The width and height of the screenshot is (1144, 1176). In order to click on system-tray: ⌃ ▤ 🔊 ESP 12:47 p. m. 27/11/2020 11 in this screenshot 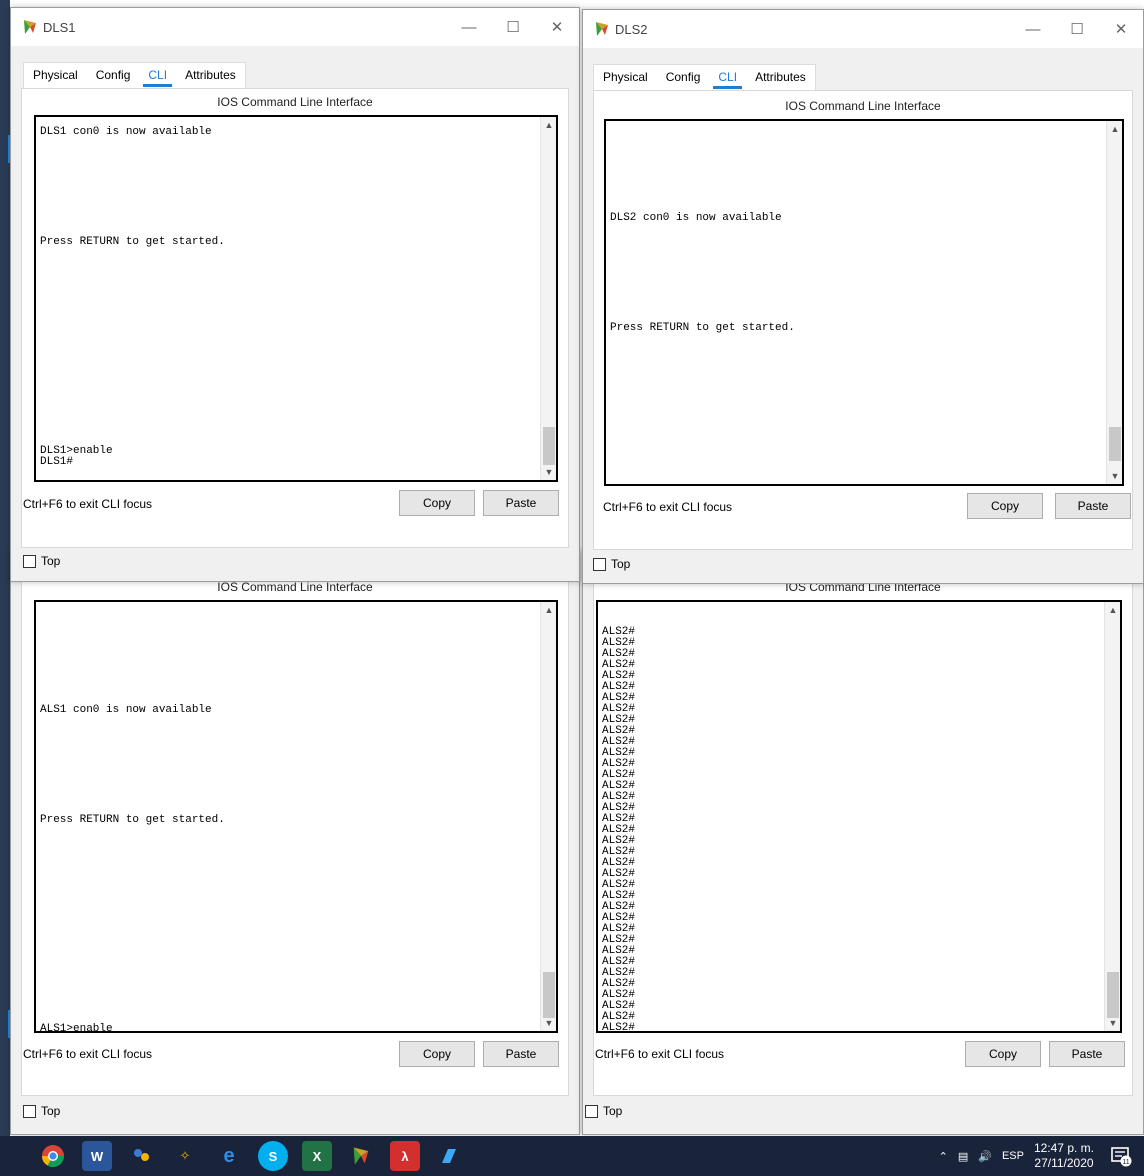, I will do `click(1041, 1156)`.